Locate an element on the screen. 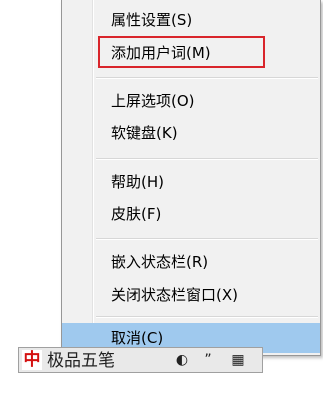 Image resolution: width=323 pixels, height=399 pixels. menu-item-embed-statusbar: 嵌入状态栏(R) is located at coordinates (191, 262).